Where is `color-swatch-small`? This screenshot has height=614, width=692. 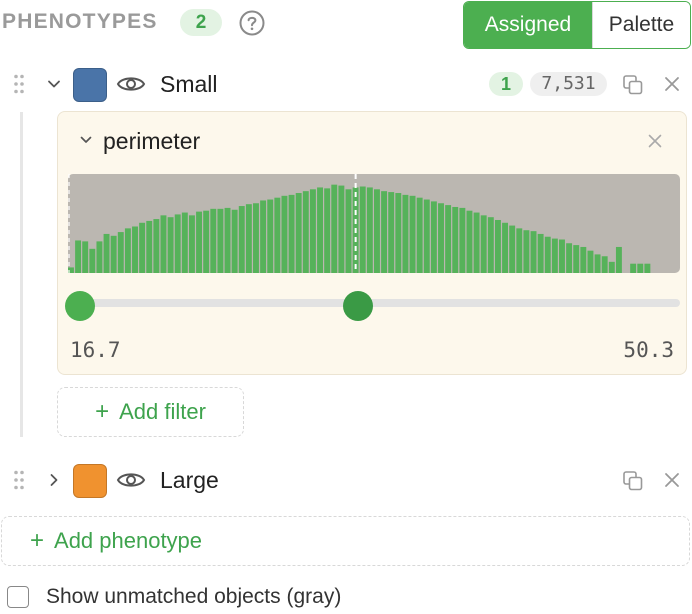
color-swatch-small is located at coordinates (90, 85).